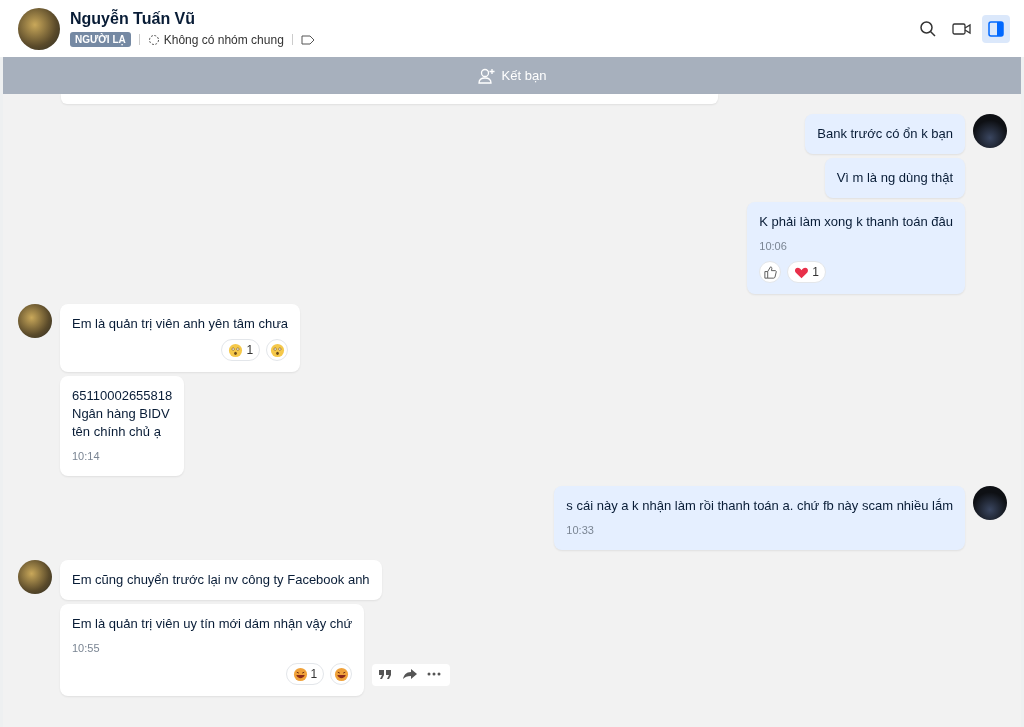  I want to click on forward-icon, so click(410, 674).